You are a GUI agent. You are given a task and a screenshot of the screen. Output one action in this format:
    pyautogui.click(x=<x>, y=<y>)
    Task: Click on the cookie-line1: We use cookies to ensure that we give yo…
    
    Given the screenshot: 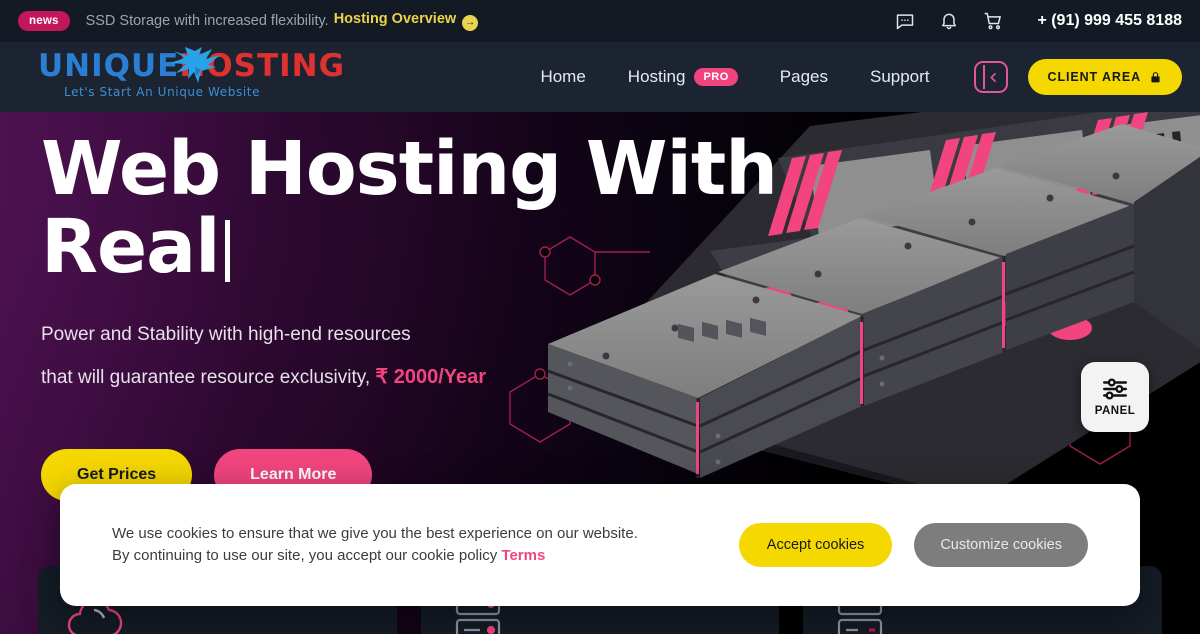 What is the action you would take?
    pyautogui.click(x=375, y=533)
    